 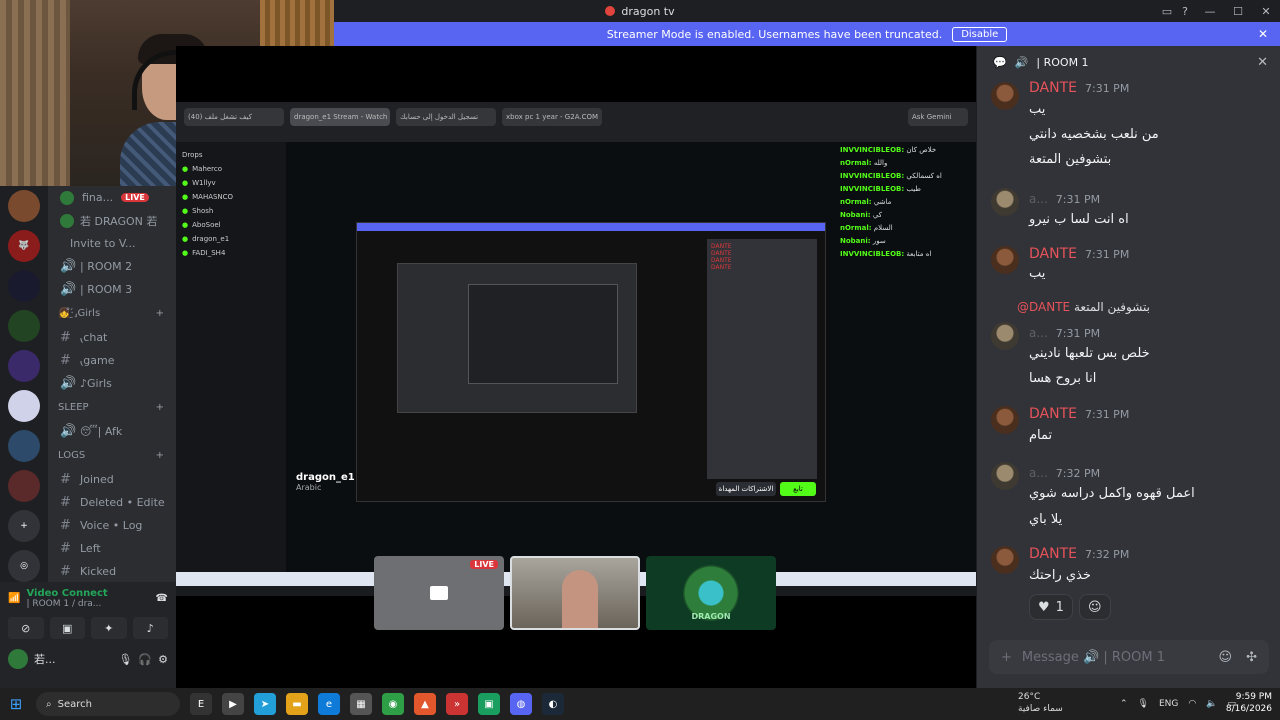 I want to click on edge-icon: e, so click(x=329, y=704).